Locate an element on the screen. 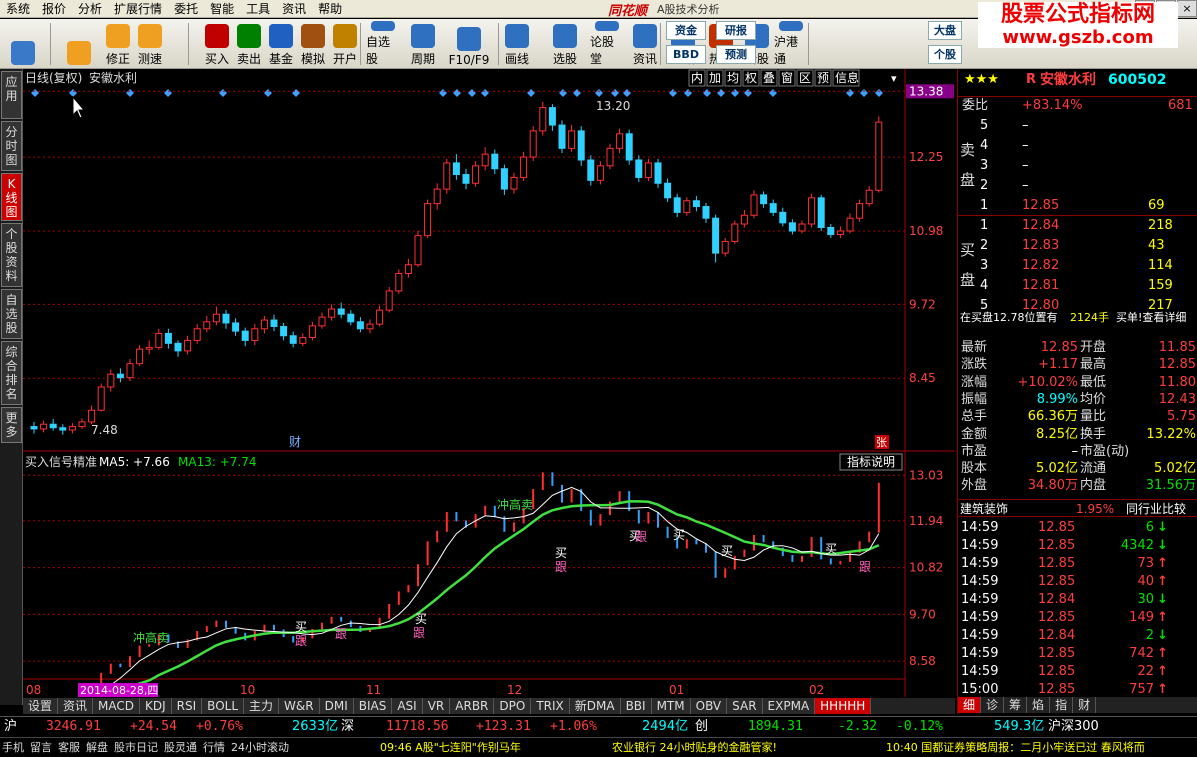 This screenshot has width=1197, height=757. indicator-tab-w&r: W&R is located at coordinates (299, 706).